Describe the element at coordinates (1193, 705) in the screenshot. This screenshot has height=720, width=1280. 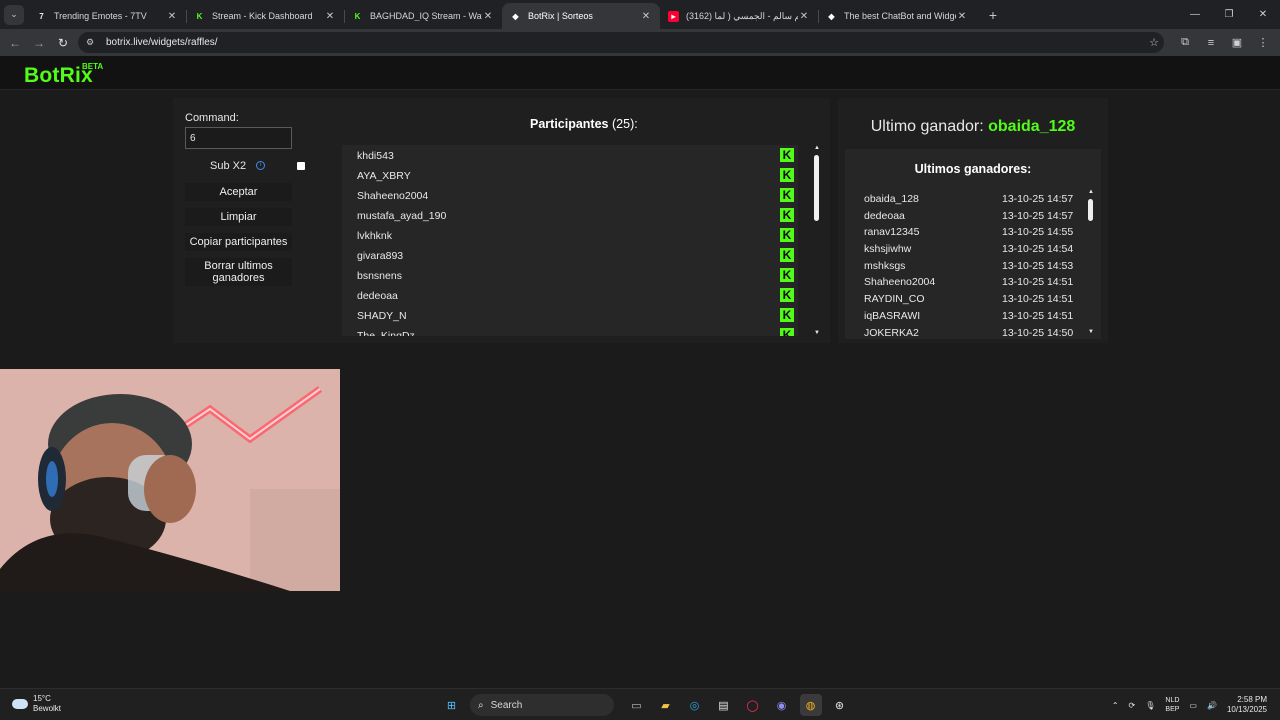
I see `network-icon: ▭` at that location.